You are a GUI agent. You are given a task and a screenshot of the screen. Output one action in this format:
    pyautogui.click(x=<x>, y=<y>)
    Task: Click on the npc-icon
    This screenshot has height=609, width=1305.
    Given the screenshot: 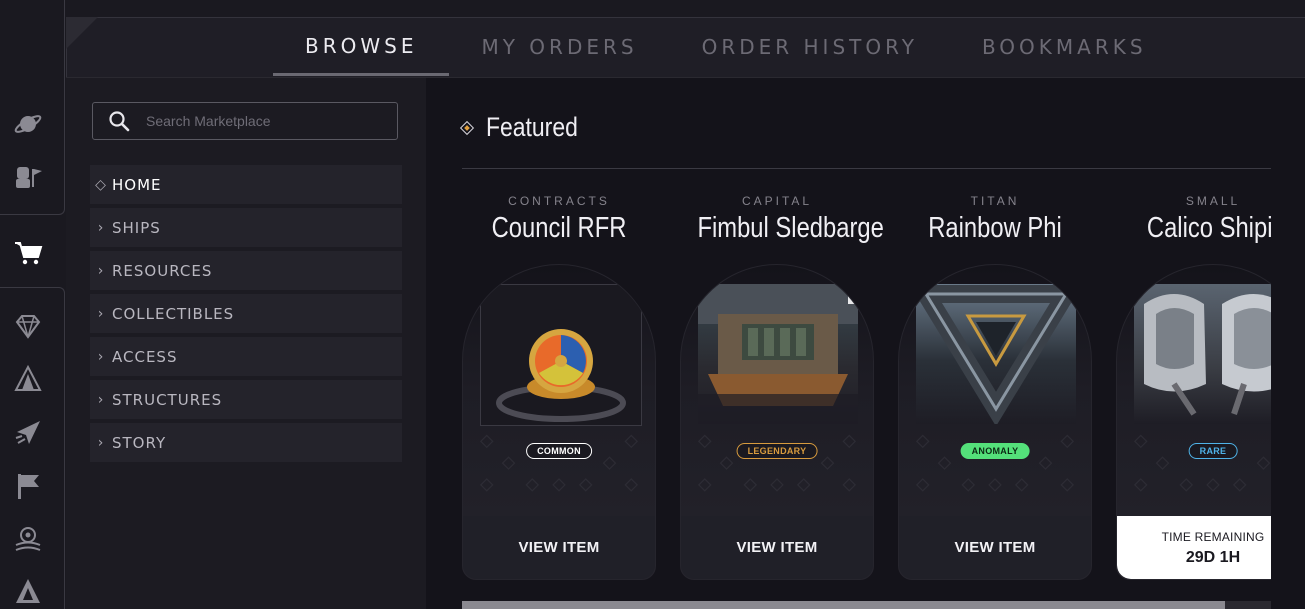 What is the action you would take?
    pyautogui.click(x=28, y=176)
    